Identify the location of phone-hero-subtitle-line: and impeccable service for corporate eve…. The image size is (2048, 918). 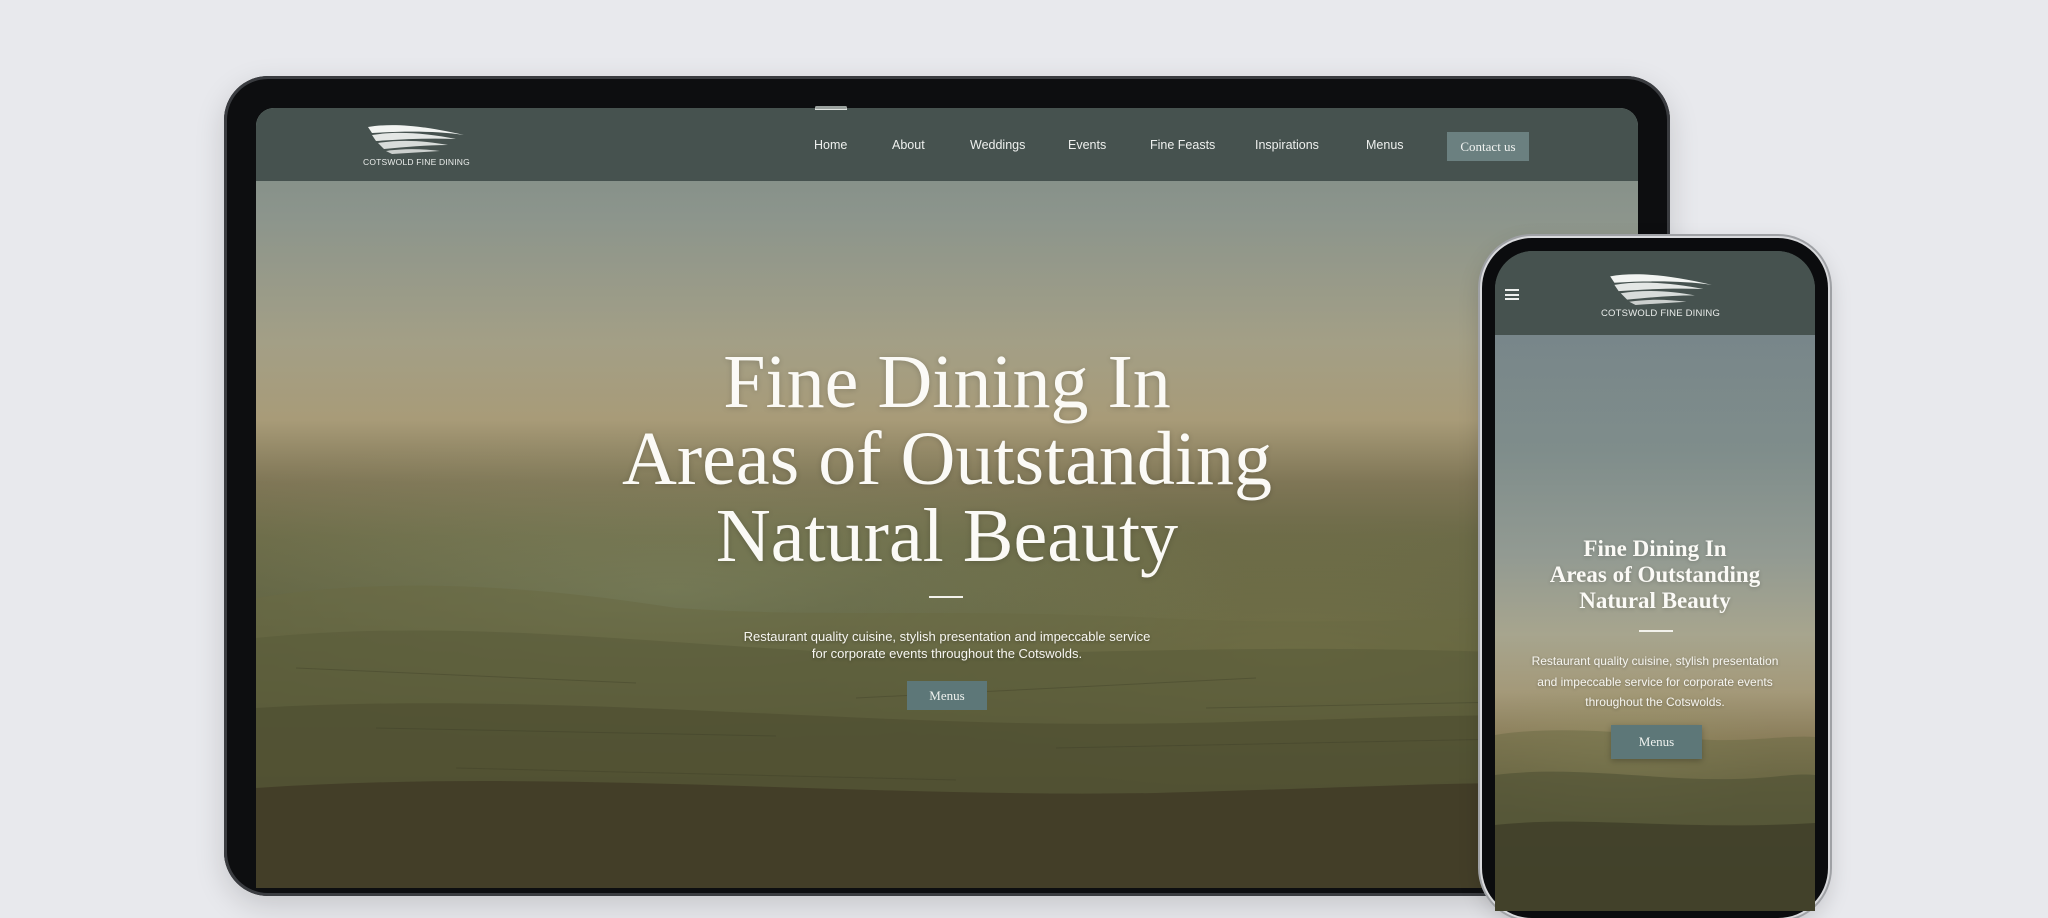
(1655, 681).